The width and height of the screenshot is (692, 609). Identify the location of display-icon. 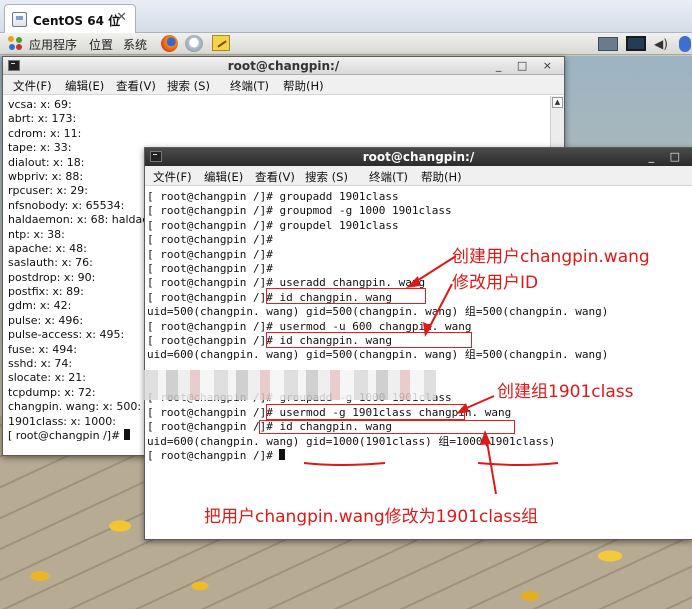
(636, 43).